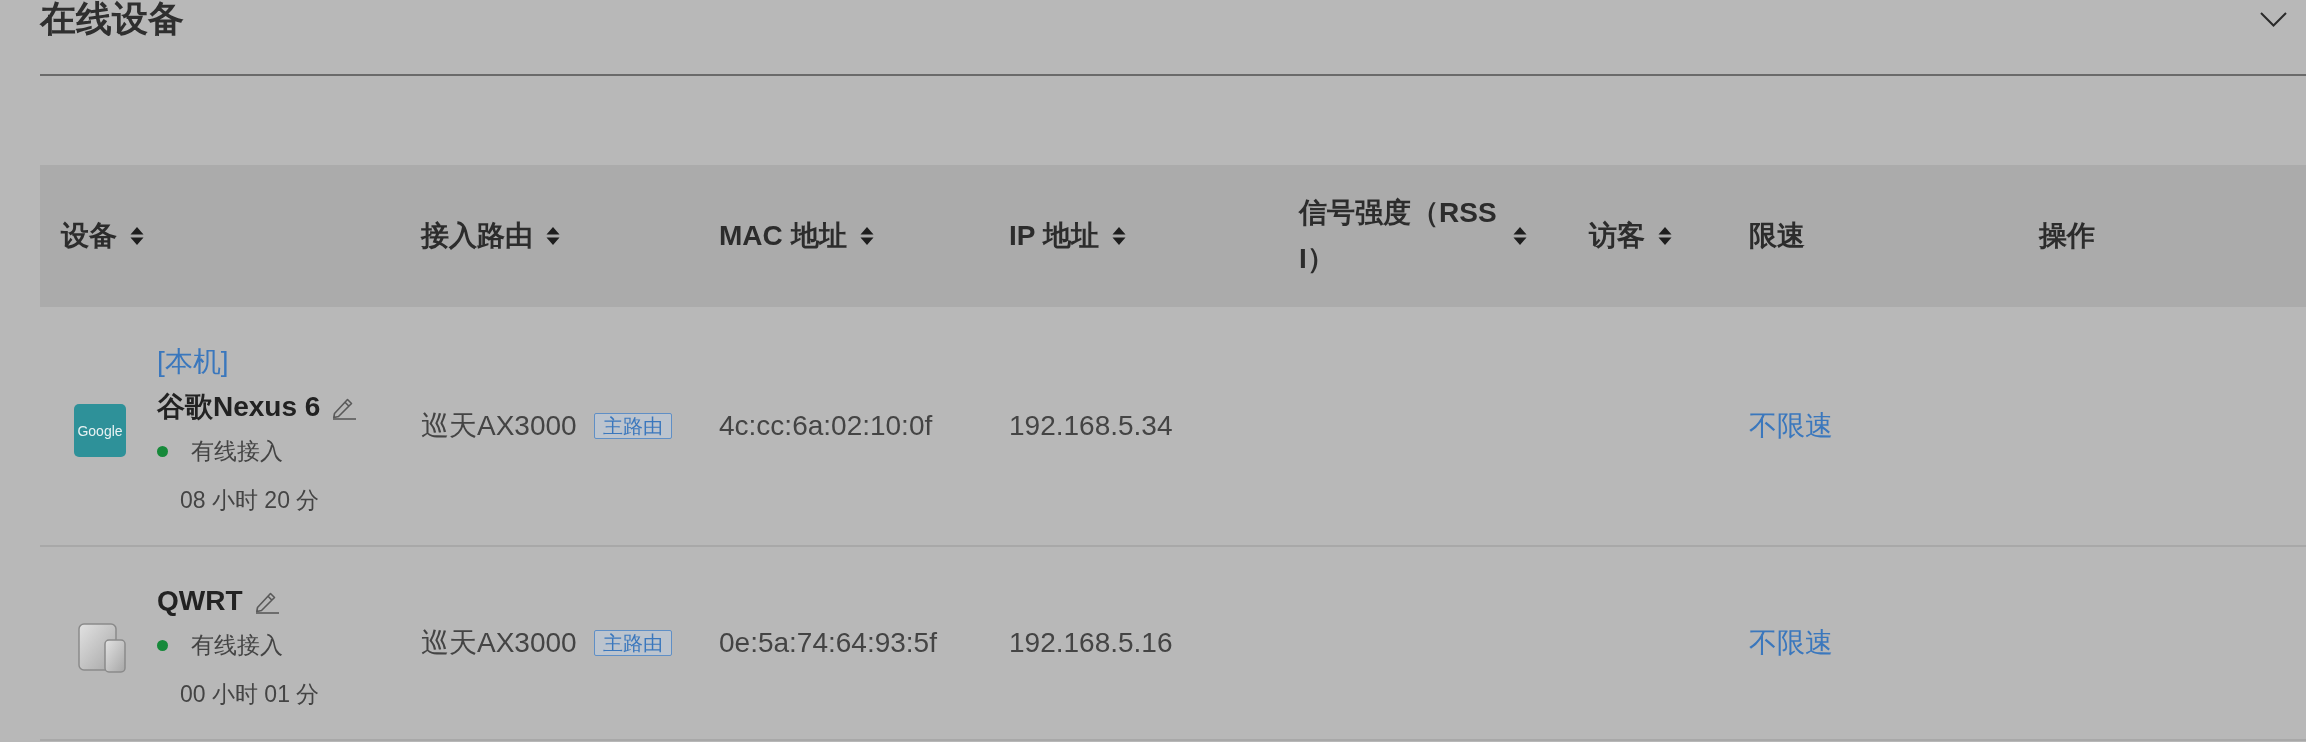 Image resolution: width=2306 pixels, height=742 pixels. What do you see at coordinates (2273, 19) in the screenshot?
I see `chevron-down-icon` at bounding box center [2273, 19].